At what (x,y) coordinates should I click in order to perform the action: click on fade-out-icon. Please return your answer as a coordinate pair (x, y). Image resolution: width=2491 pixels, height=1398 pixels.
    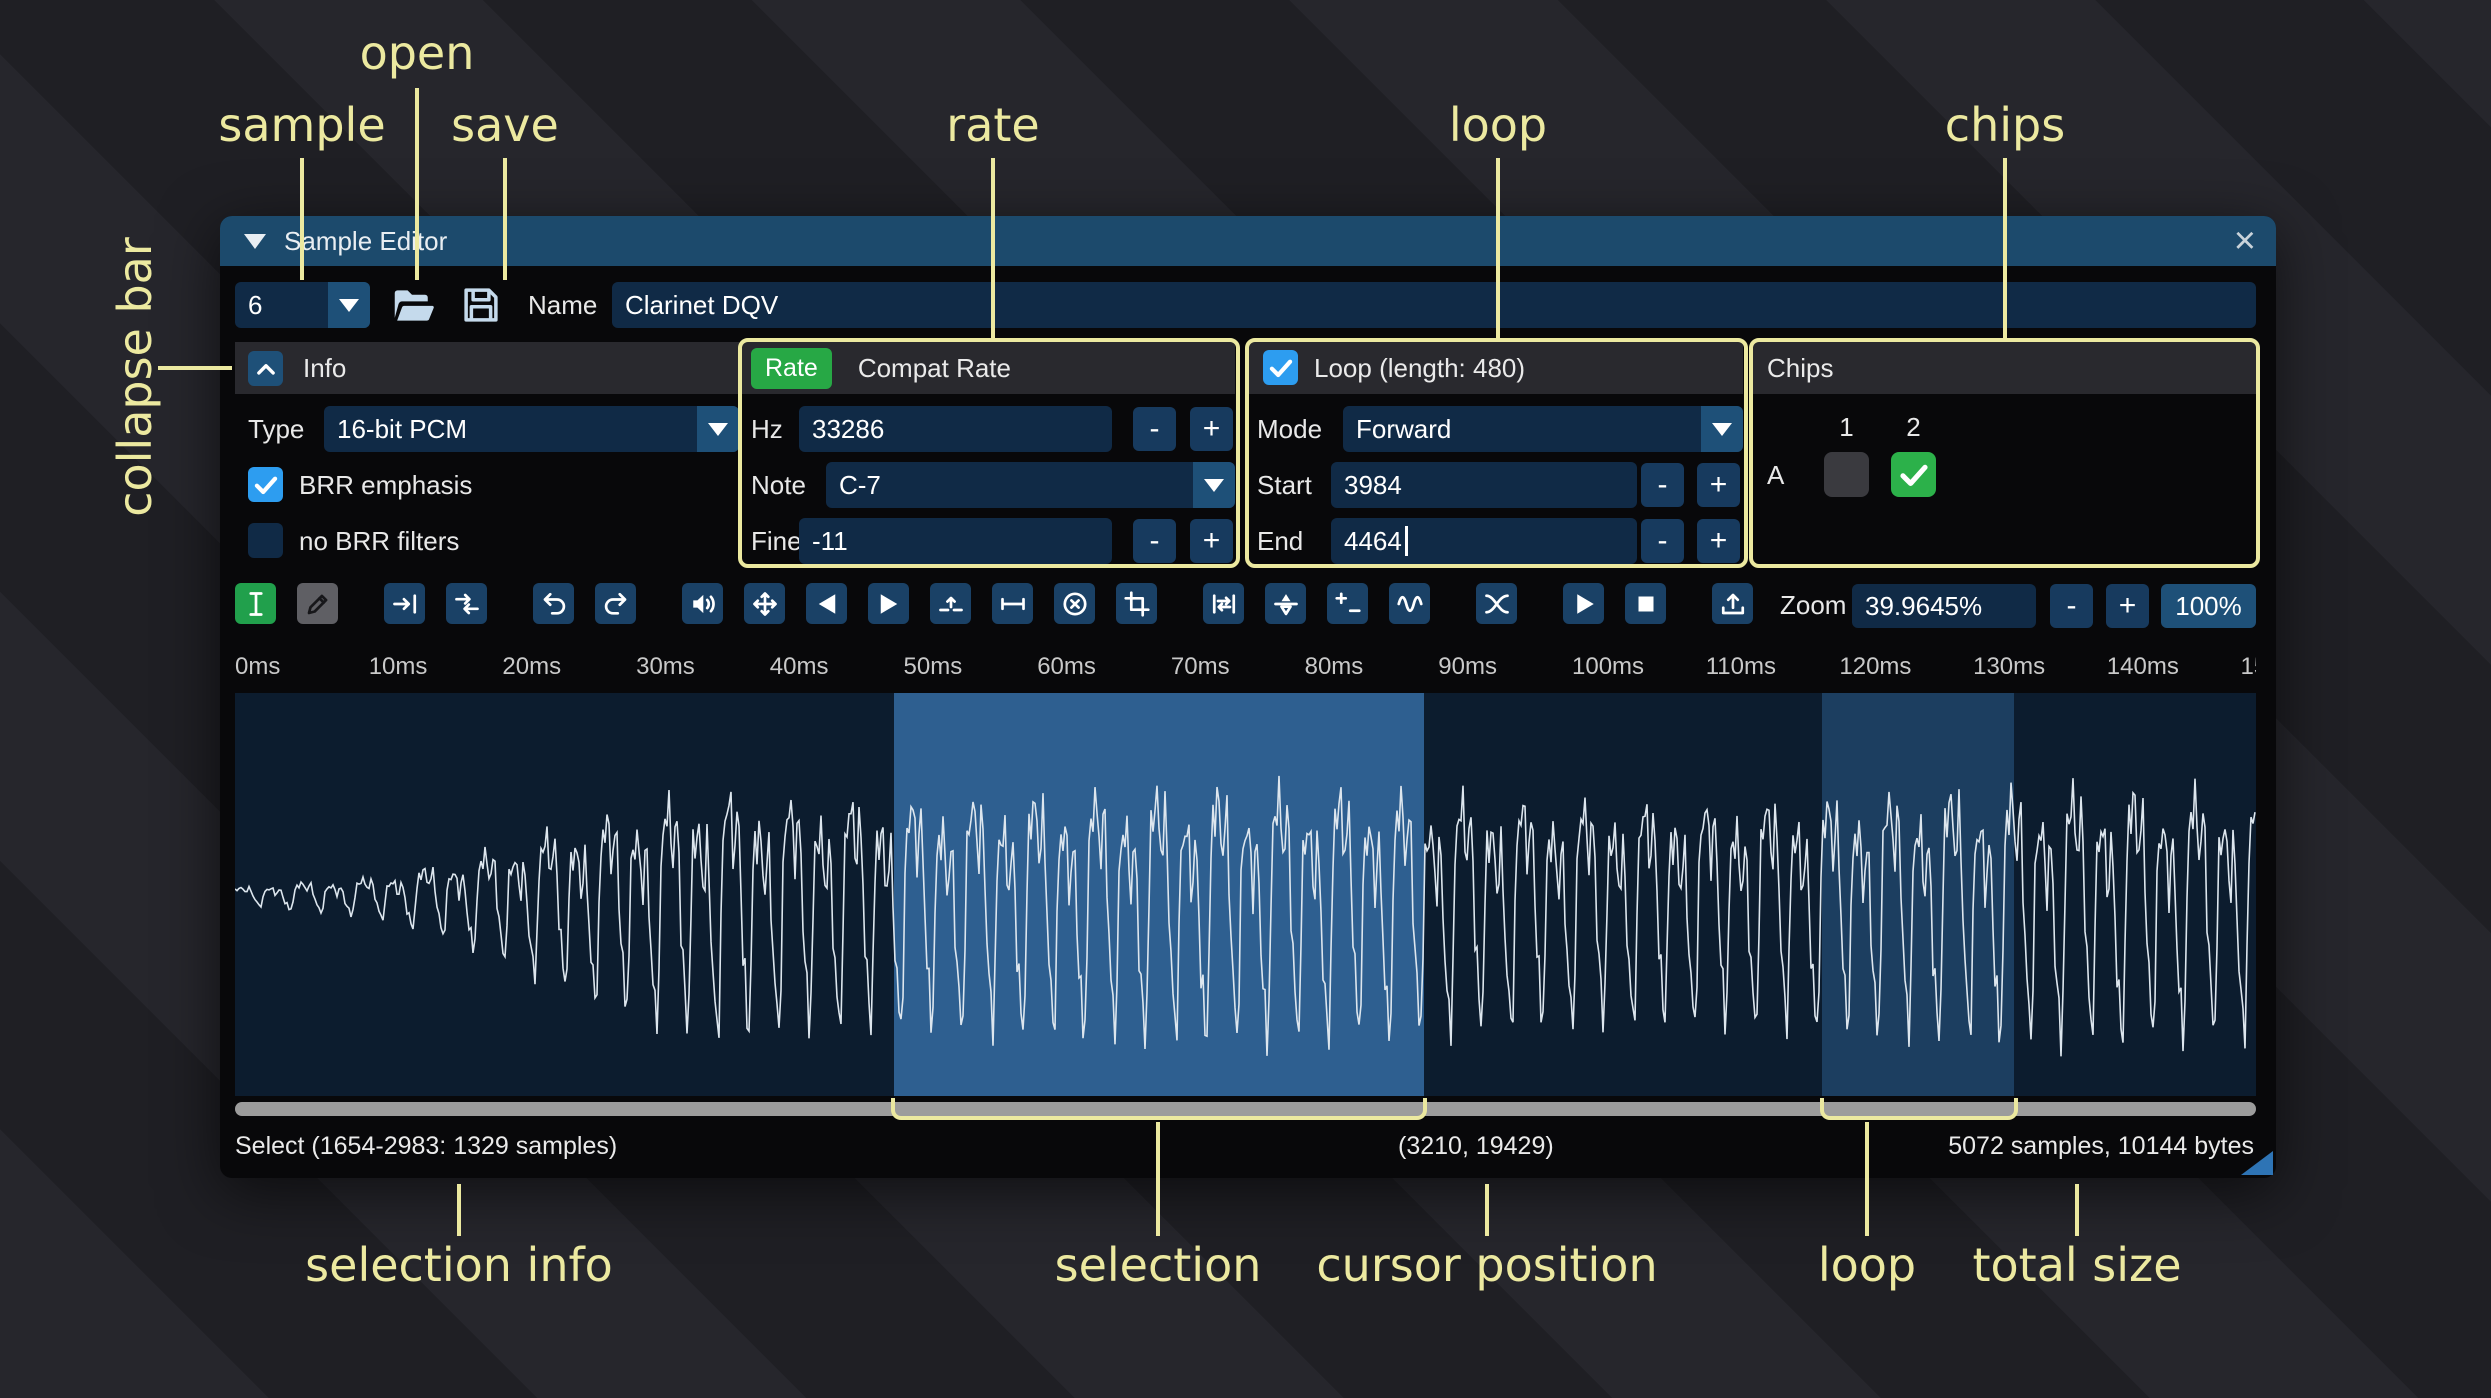
    Looking at the image, I should click on (888, 603).